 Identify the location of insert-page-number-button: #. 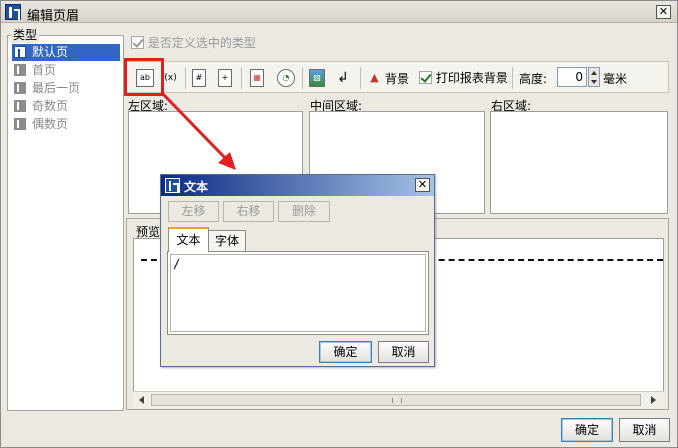
(199, 78).